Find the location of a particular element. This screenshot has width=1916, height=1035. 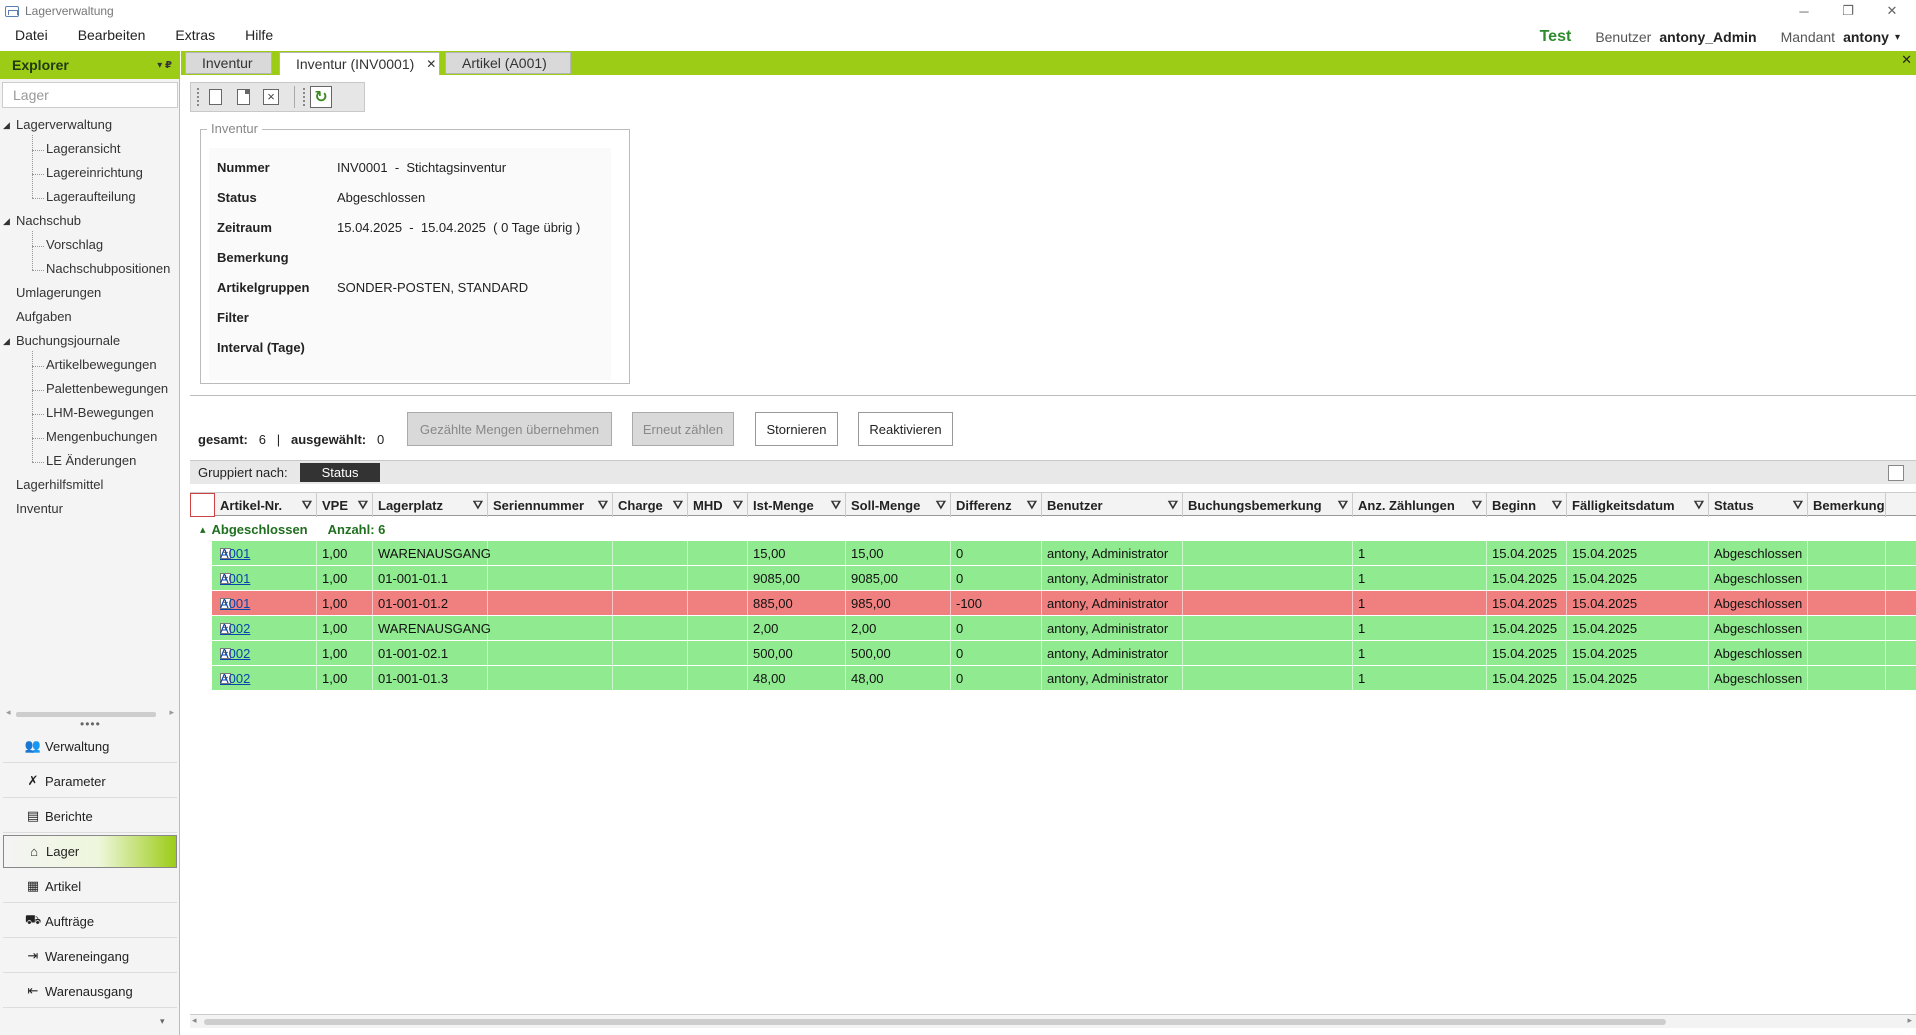

scroll-right-icon: ▸ is located at coordinates (171, 712).